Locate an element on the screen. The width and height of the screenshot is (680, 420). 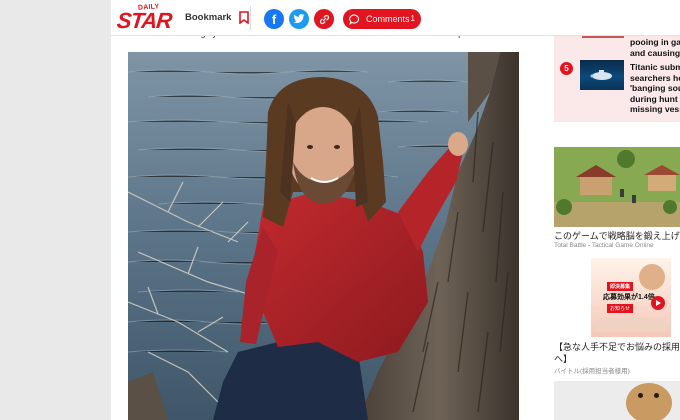
ad-recruit-title-2: へ】 is located at coordinates (563, 358).